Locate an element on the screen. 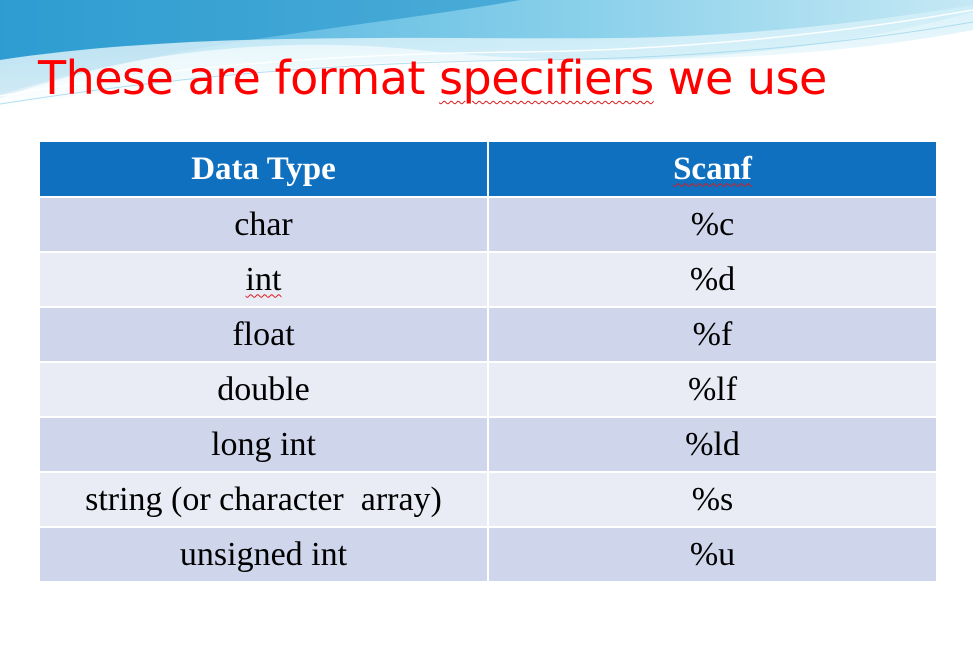 The image size is (973, 654). scanf-cell: %d is located at coordinates (712, 279).